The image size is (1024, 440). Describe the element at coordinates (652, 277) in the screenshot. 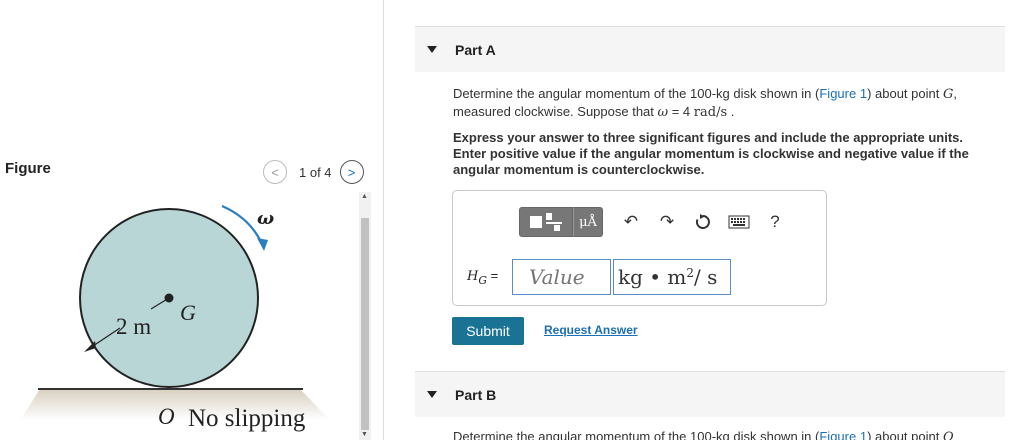

I see `units-text: kg • m` at that location.